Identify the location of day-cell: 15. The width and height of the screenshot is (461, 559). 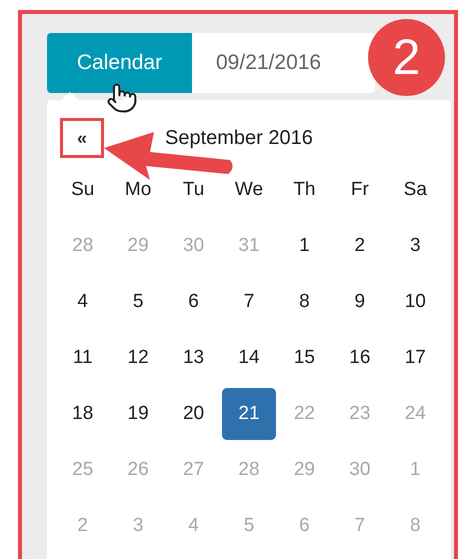
(304, 358).